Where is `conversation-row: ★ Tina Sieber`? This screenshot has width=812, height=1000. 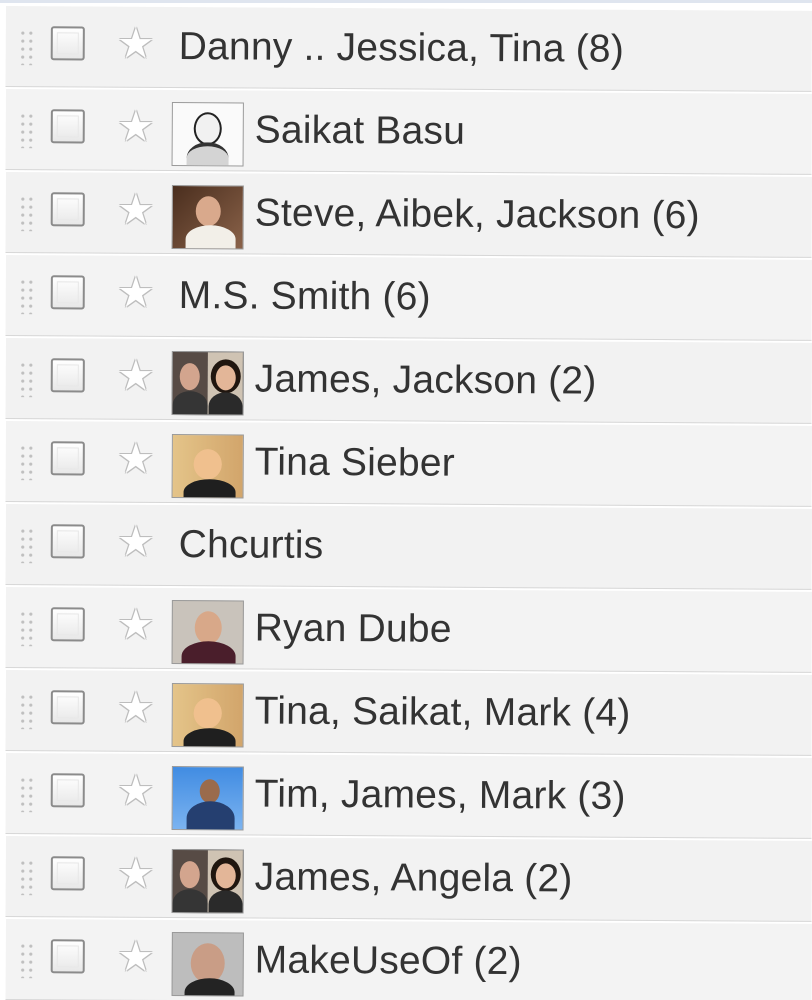 conversation-row: ★ Tina Sieber is located at coordinates (408, 464).